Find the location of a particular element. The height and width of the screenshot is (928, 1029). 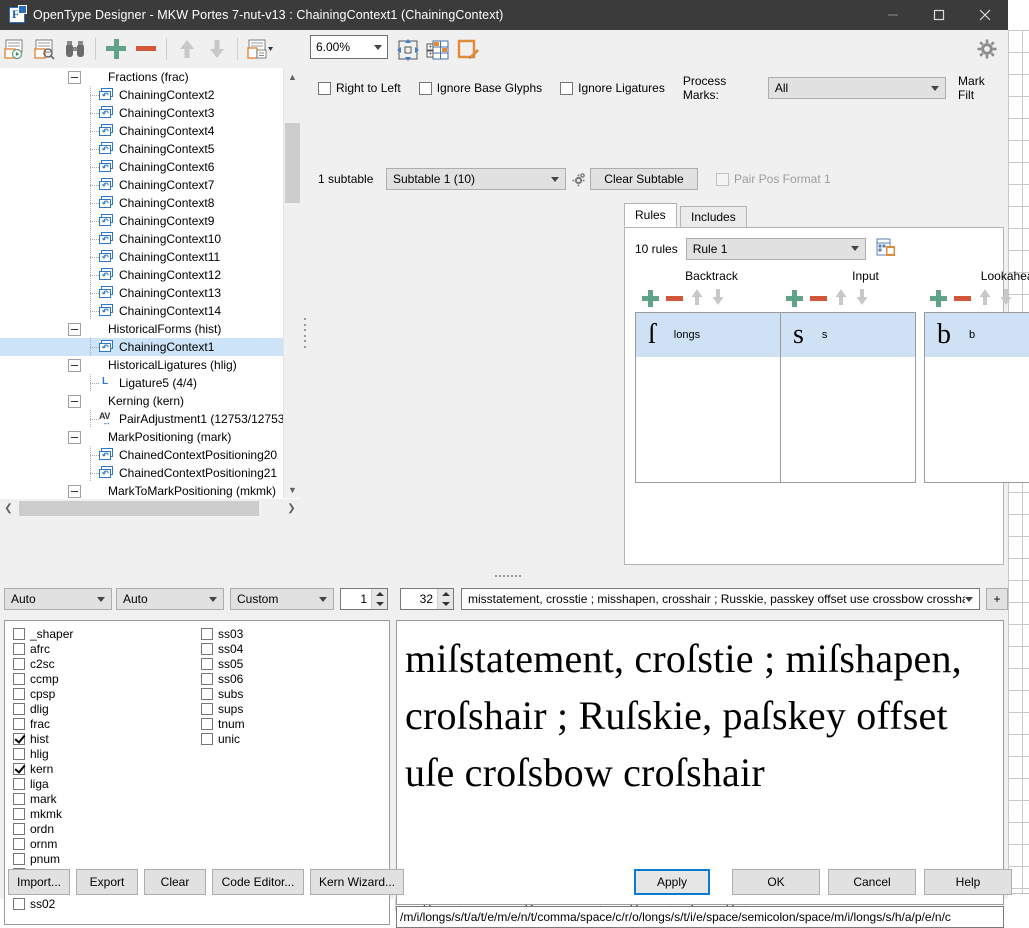

tree-horizontal-scrollbar: ❮ ❯ is located at coordinates (150, 508).